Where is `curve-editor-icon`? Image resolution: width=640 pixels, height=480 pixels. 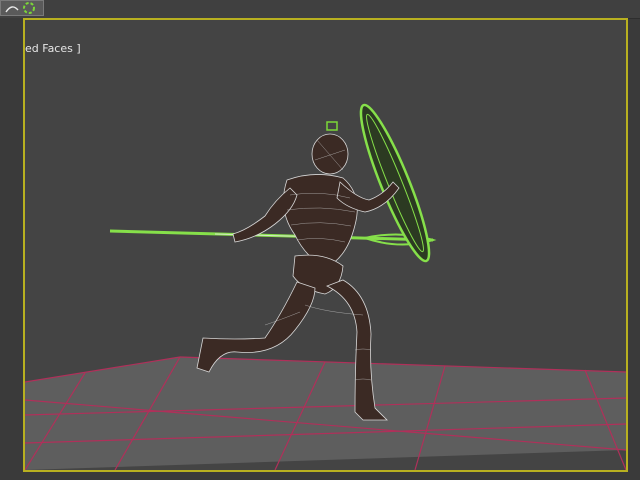 curve-editor-icon is located at coordinates (22, 8).